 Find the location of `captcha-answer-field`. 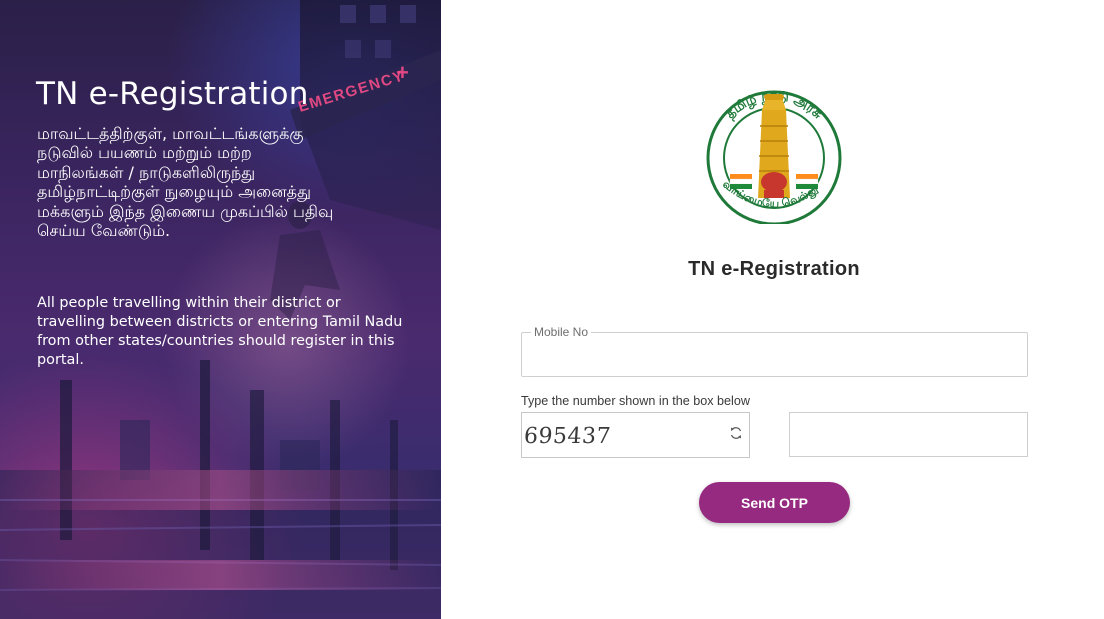

captcha-answer-field is located at coordinates (908, 434).